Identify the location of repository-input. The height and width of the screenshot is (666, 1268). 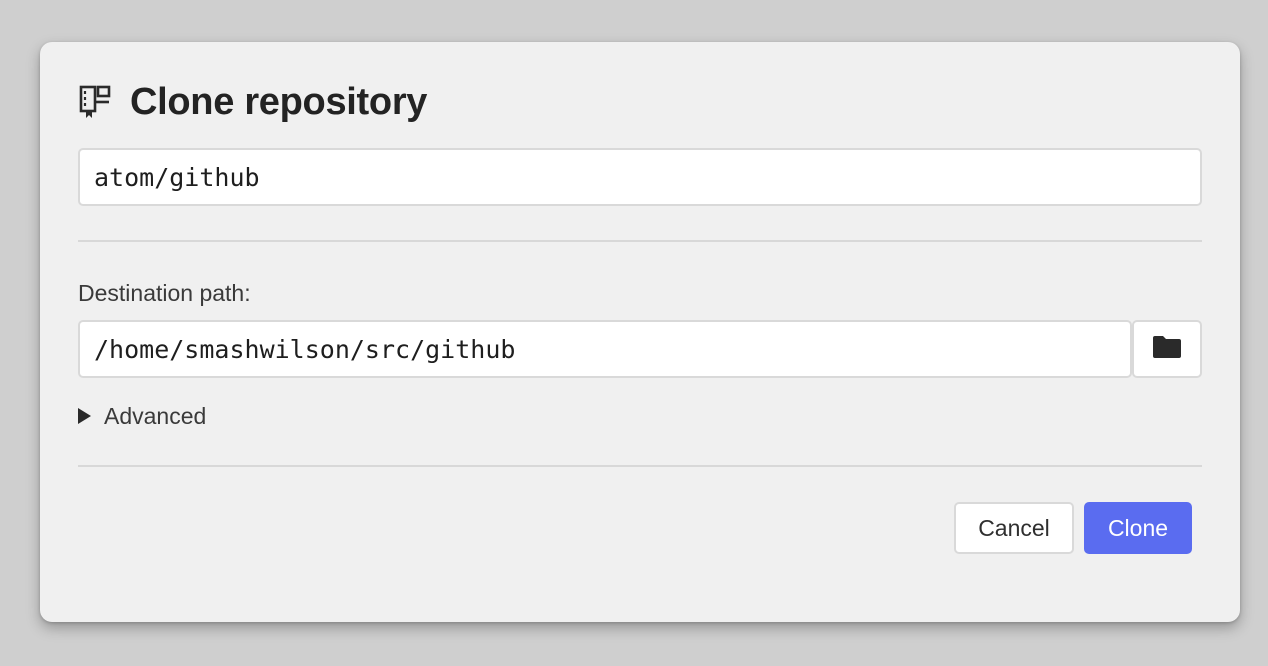
(640, 177).